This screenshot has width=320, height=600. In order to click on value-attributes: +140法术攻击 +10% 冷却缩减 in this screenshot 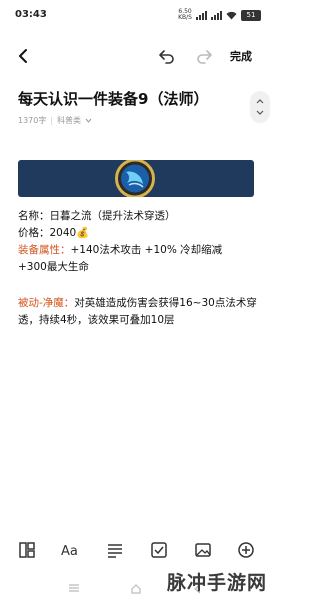, I will do `click(146, 250)`.